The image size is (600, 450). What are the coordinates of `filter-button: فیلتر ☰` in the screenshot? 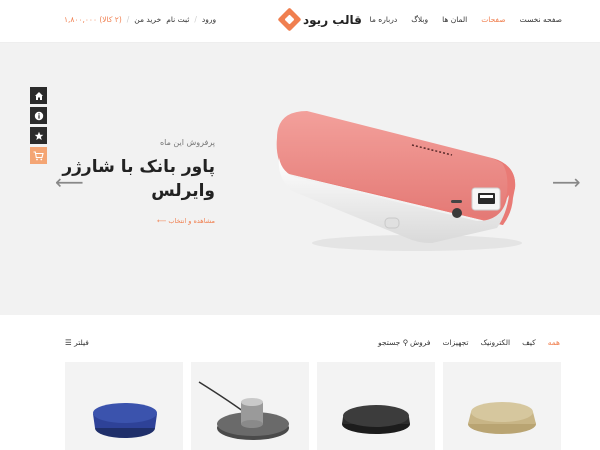 It's located at (77, 342).